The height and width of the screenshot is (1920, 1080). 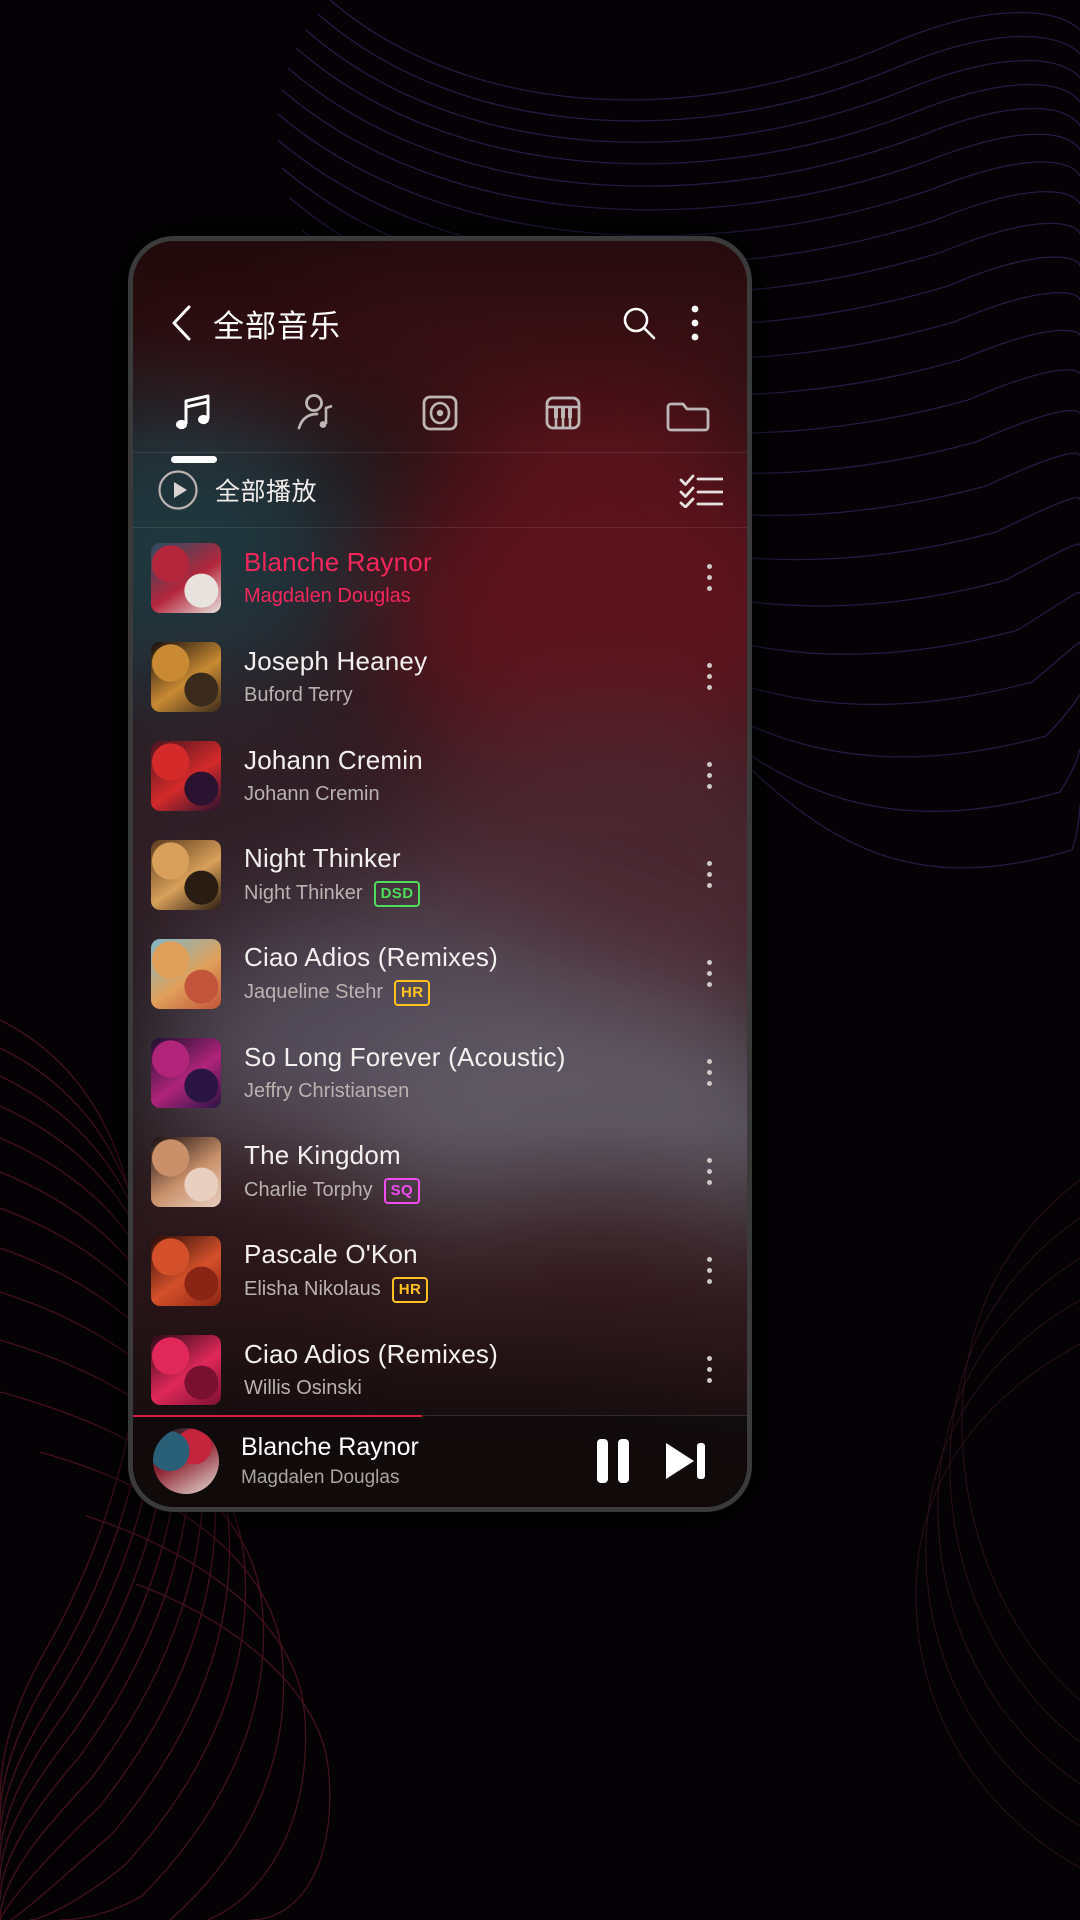 What do you see at coordinates (193, 412) in the screenshot?
I see `music-note-icon` at bounding box center [193, 412].